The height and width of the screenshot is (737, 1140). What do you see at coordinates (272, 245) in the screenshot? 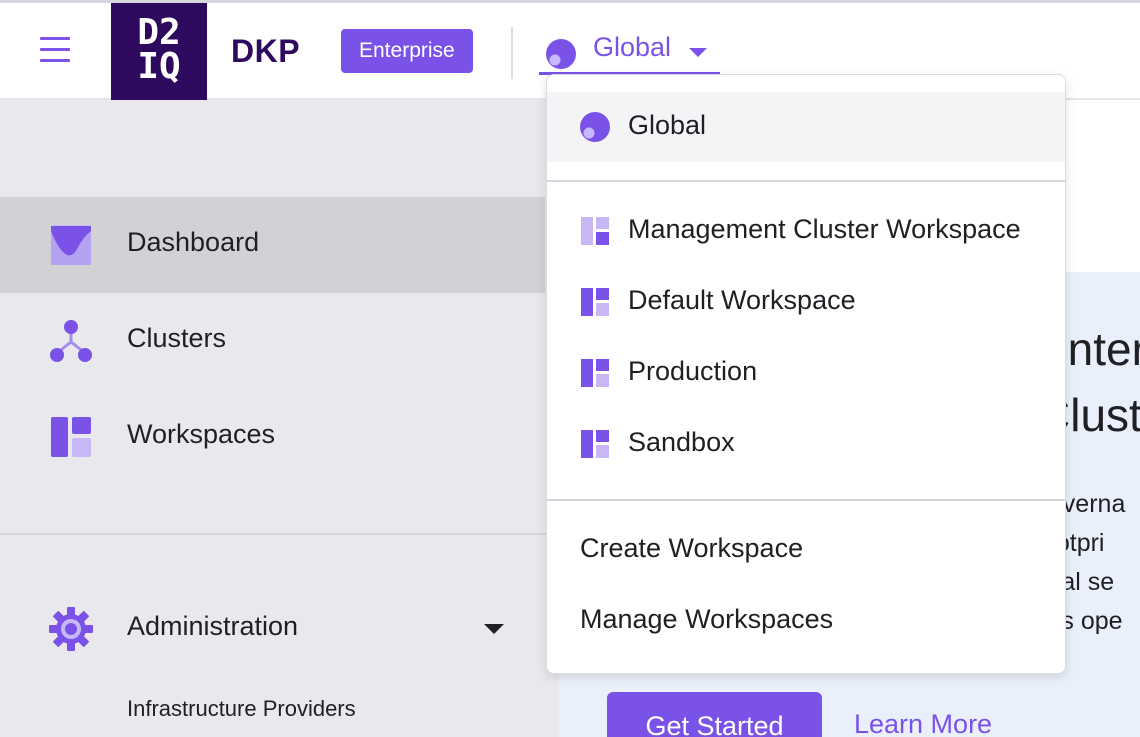
I see `sidebar-item-dashboard: Dashboard` at bounding box center [272, 245].